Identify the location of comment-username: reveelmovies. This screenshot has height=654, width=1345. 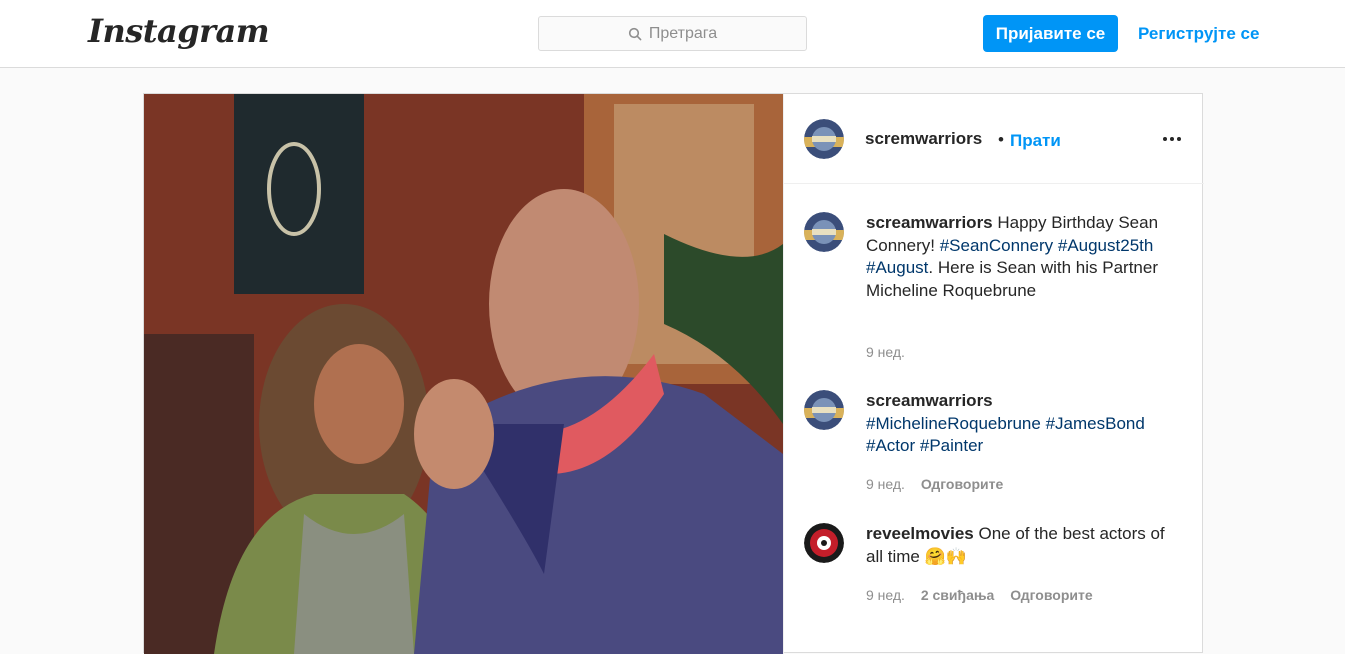
(920, 533).